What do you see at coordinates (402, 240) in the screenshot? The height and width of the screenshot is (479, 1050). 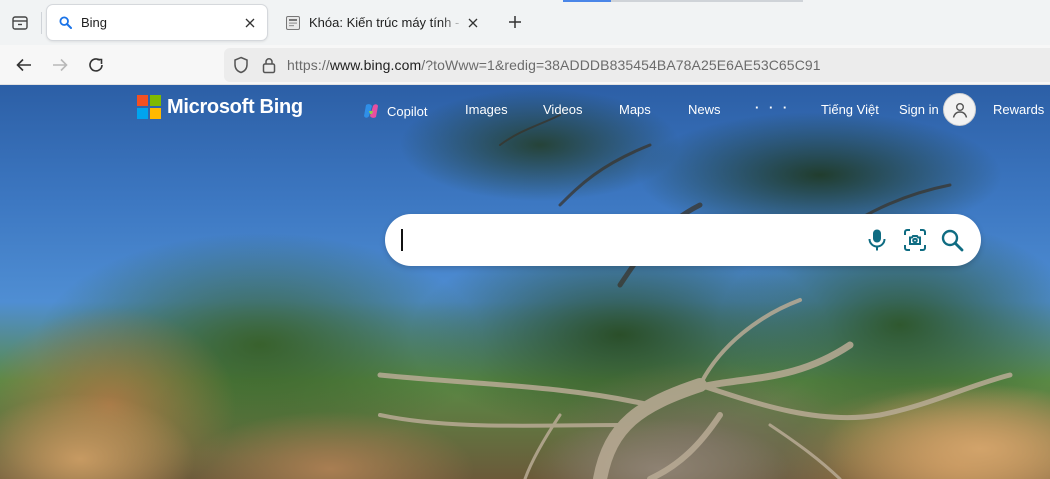 I see `text-cursor` at bounding box center [402, 240].